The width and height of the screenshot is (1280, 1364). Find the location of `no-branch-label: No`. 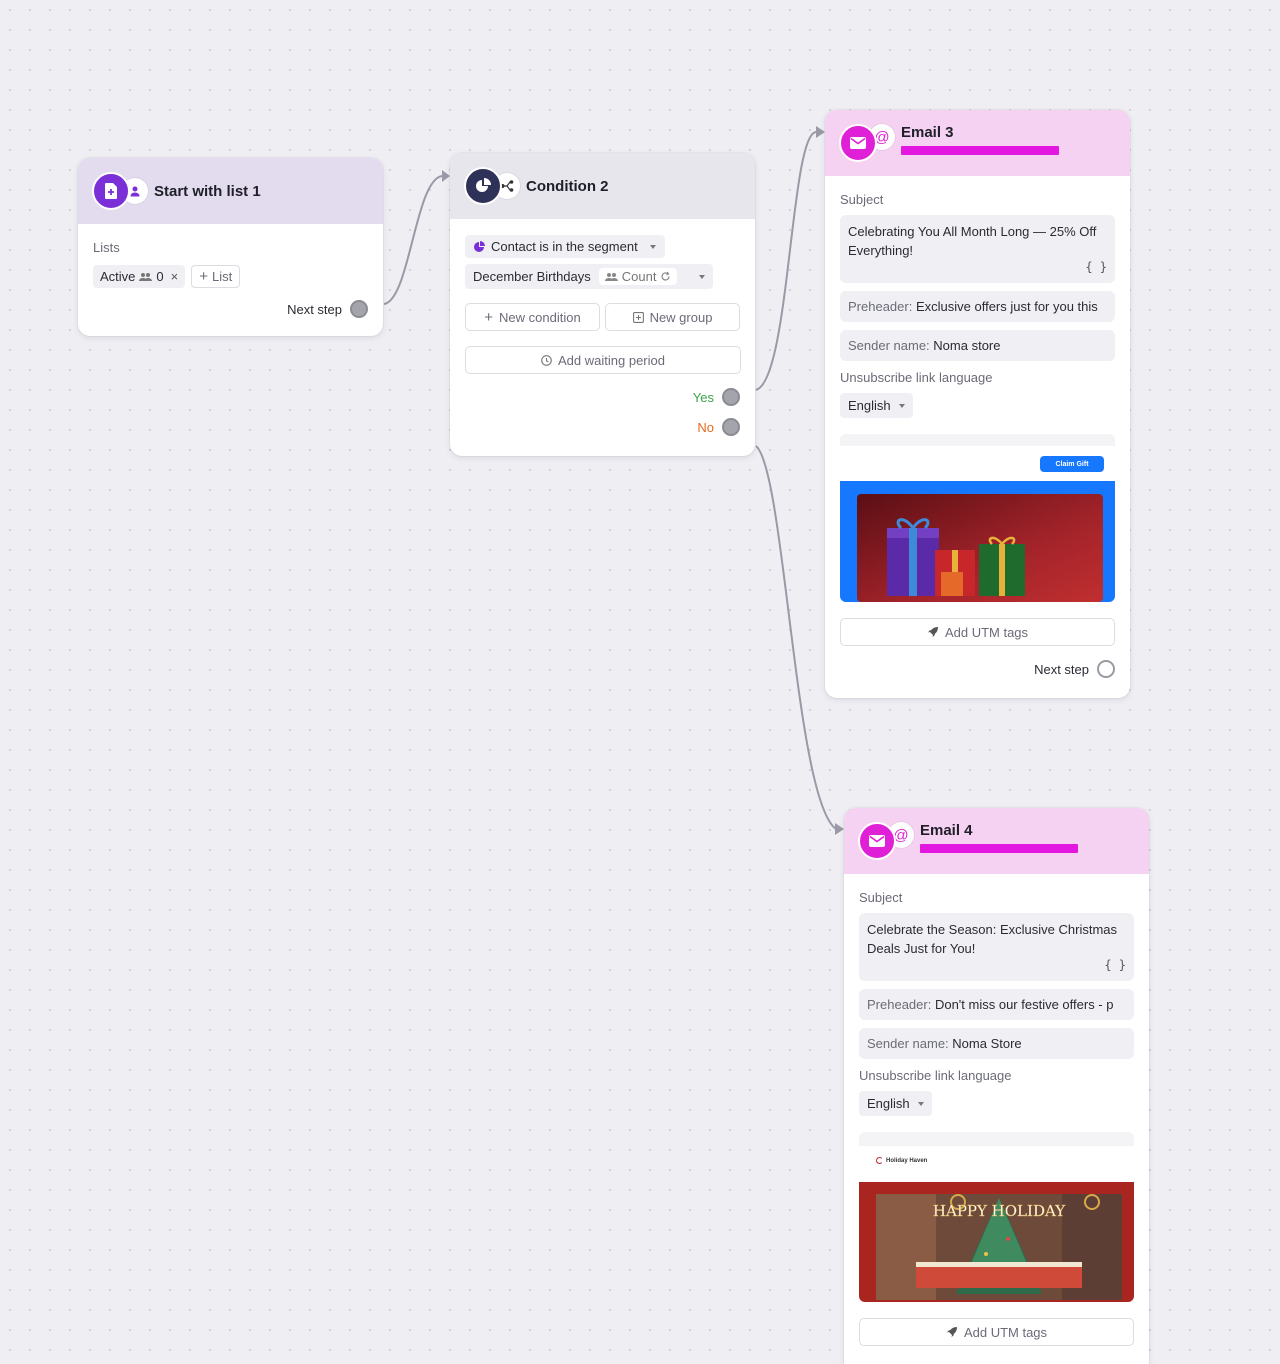

no-branch-label: No is located at coordinates (705, 427).